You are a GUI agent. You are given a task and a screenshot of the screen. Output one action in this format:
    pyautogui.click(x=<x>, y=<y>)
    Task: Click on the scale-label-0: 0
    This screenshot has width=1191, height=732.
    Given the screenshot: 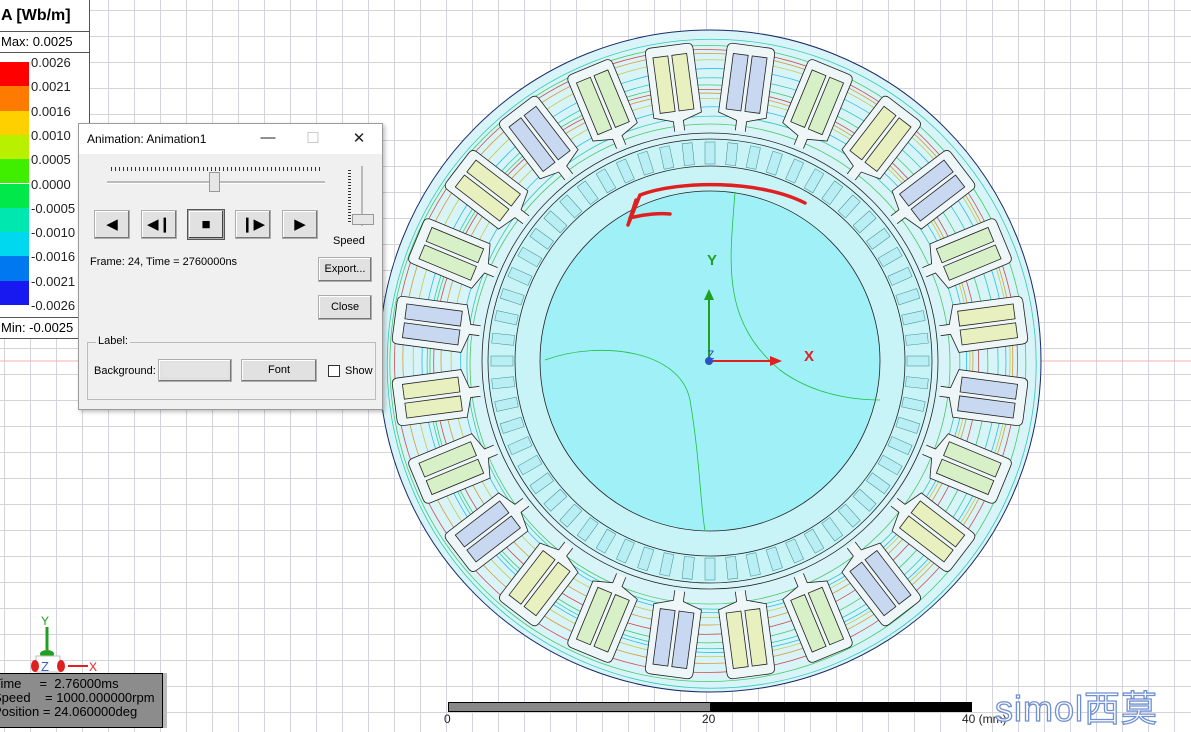 What is the action you would take?
    pyautogui.click(x=447, y=719)
    